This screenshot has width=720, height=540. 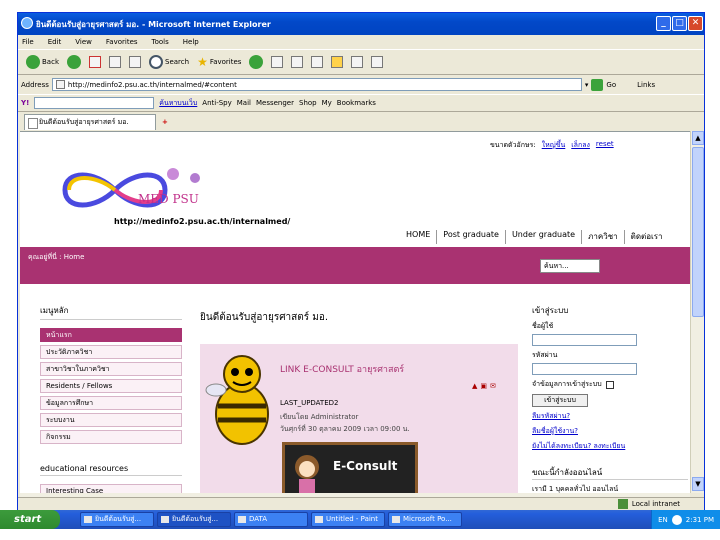 I want to click on login-button: เข้าสู่ระบบ, so click(x=560, y=400).